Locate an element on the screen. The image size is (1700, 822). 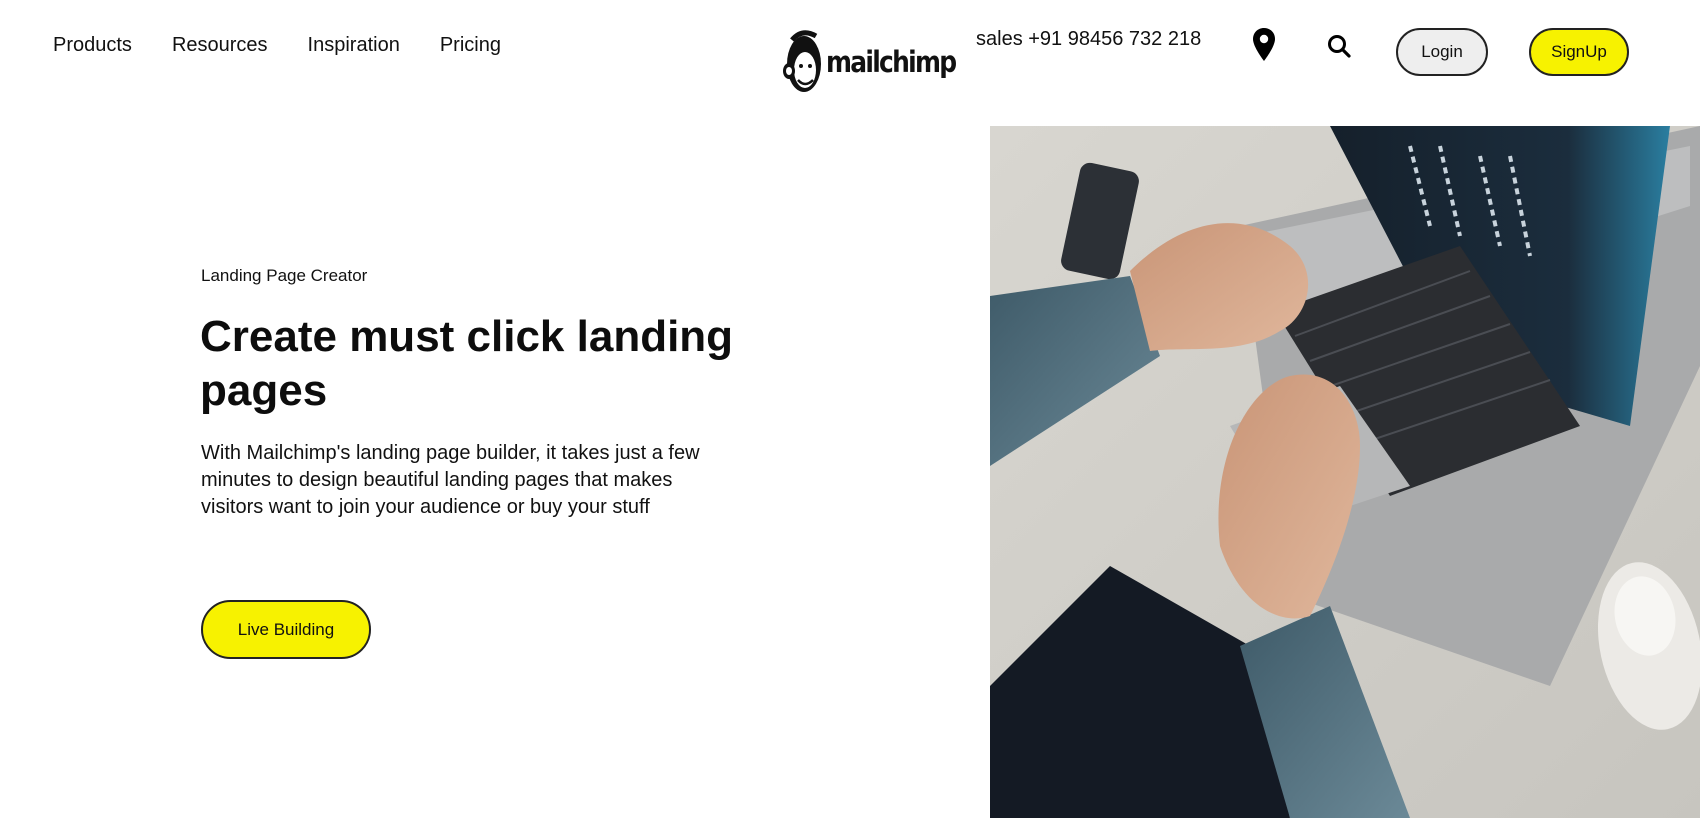
hero-eyebrow: Landing Page Creator is located at coordinates (284, 275).